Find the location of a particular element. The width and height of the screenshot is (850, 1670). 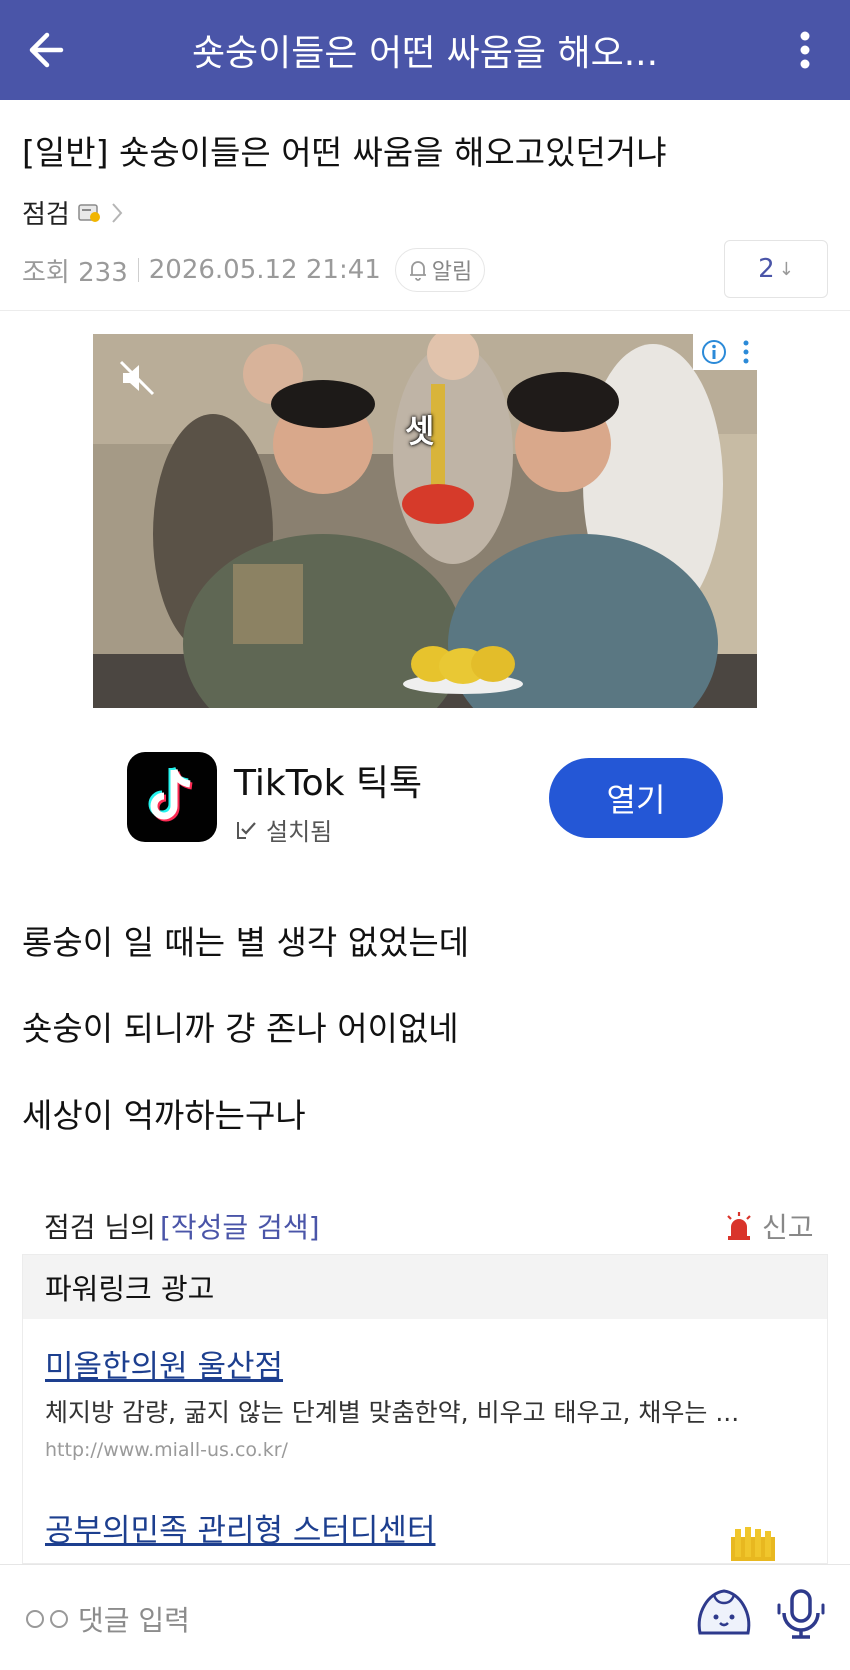

author-search-prefix: 점검 님의 is located at coordinates (100, 1227).